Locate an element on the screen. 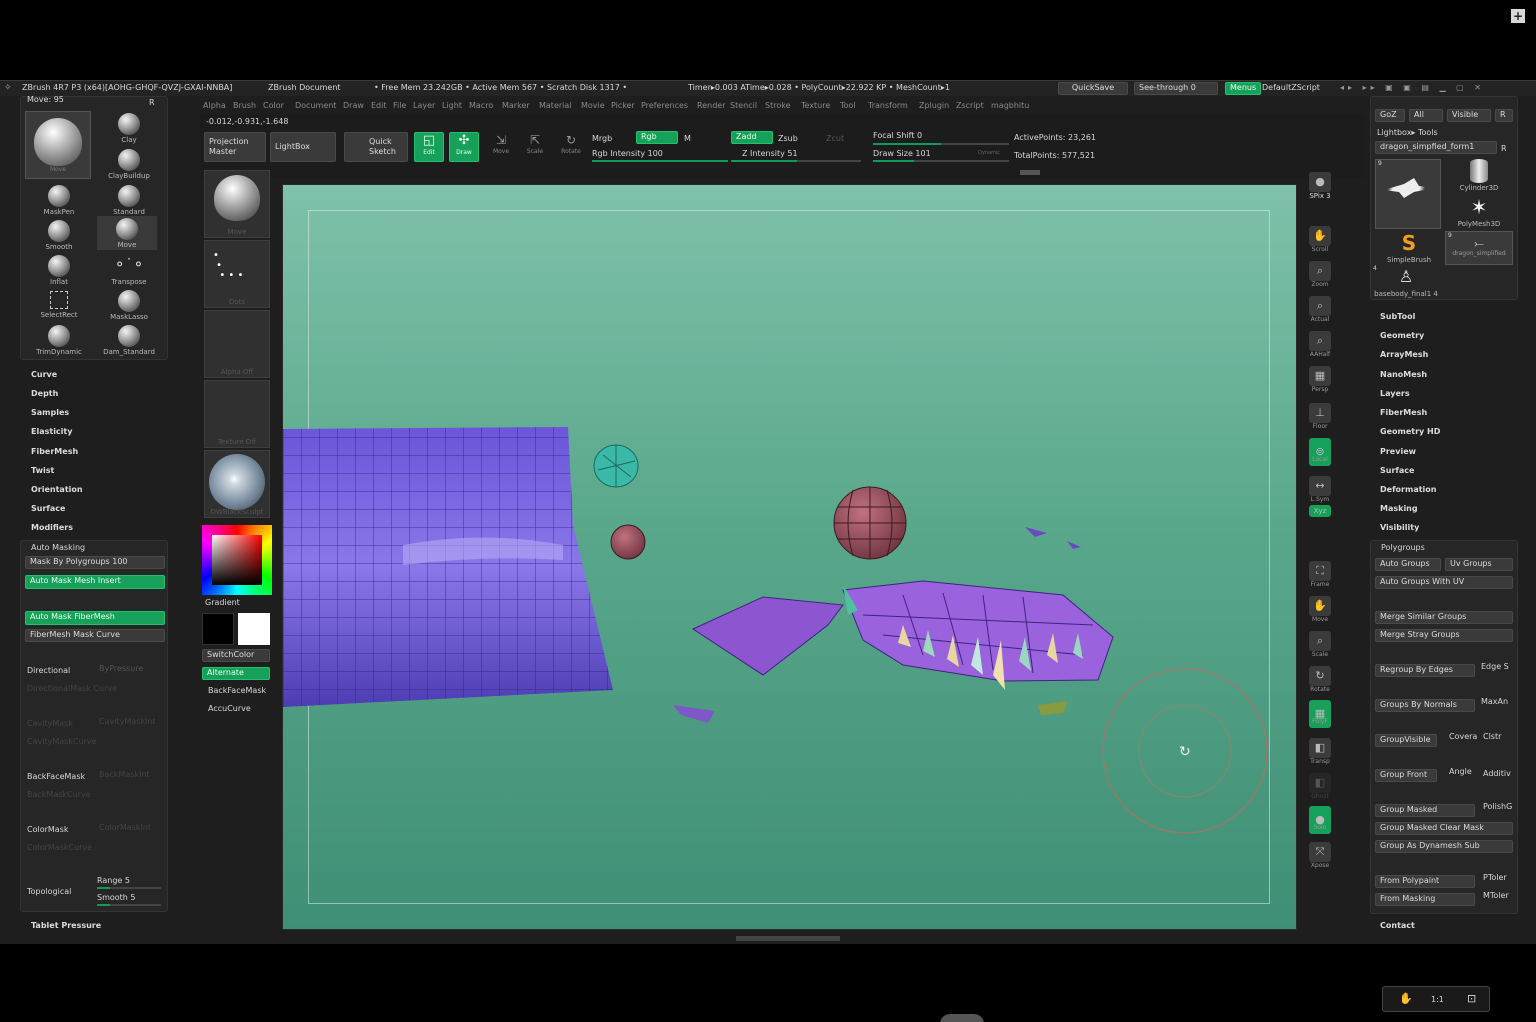 This screenshot has width=1536, height=1022. tool-menu-nanomesh: NanoMesh is located at coordinates (1403, 374).